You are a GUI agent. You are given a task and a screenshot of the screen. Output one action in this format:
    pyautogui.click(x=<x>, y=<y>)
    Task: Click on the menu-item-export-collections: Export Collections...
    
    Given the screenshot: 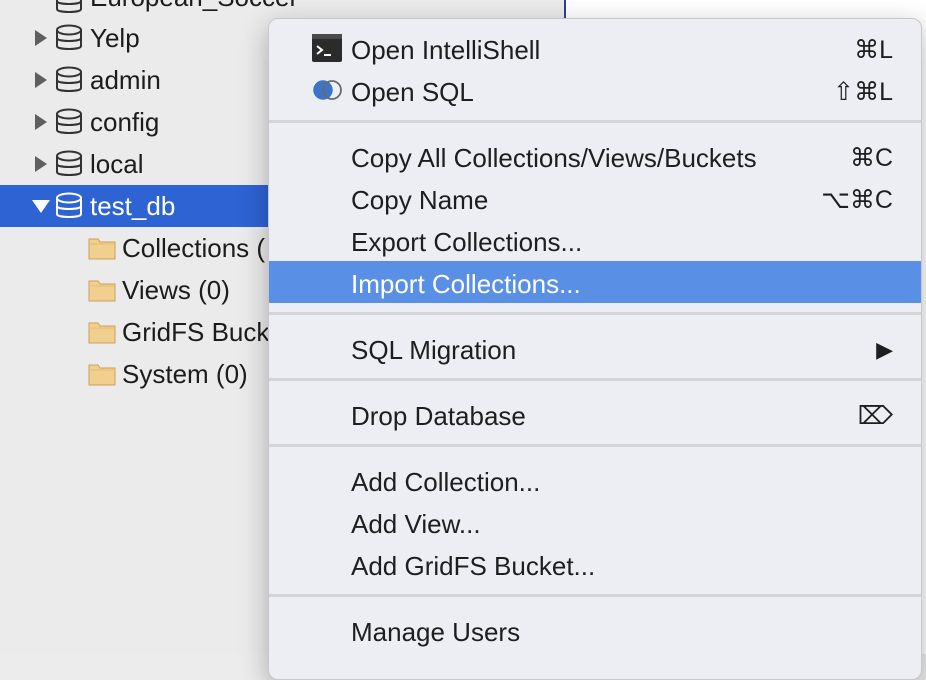 What is the action you would take?
    pyautogui.click(x=595, y=240)
    